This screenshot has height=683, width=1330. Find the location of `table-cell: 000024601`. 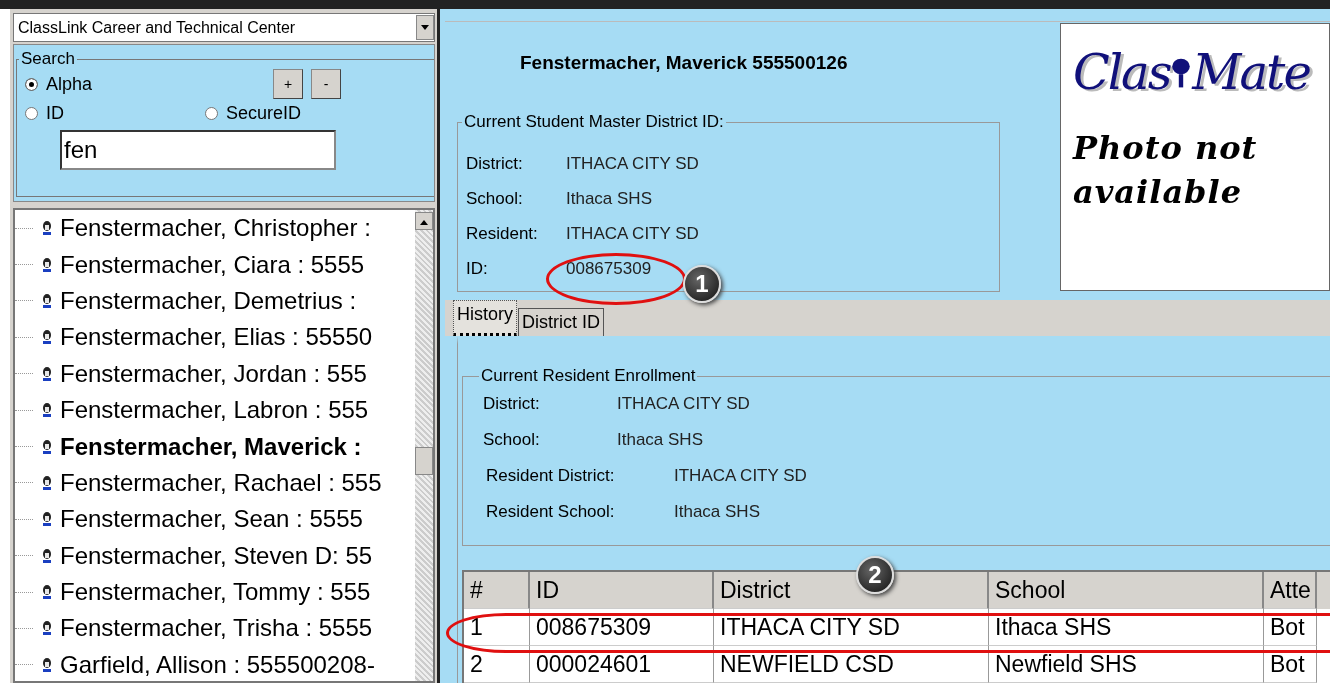

table-cell: 000024601 is located at coordinates (622, 664).